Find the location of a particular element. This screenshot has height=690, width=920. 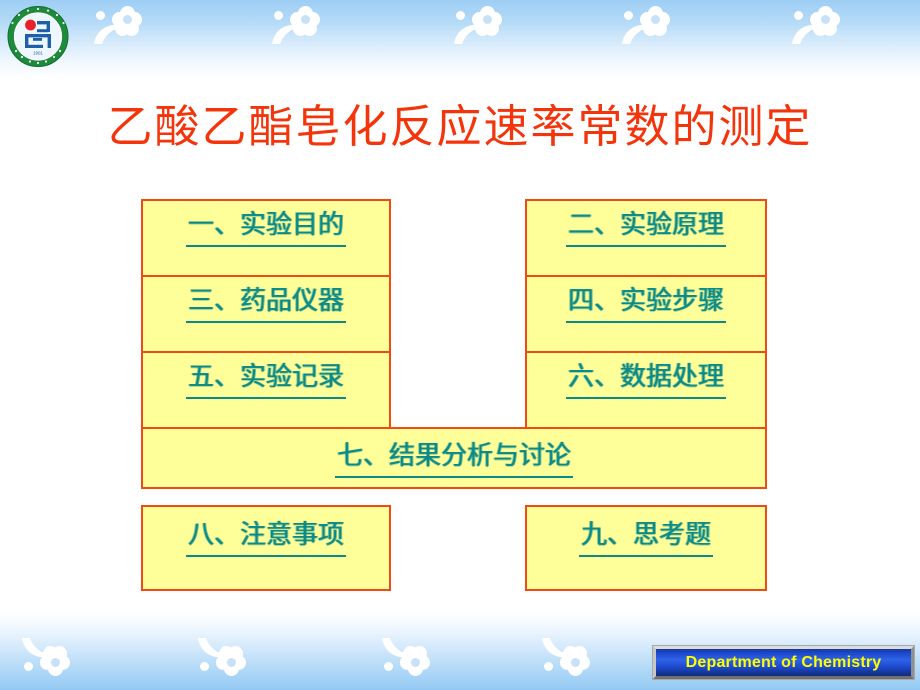

menu-item-label: 二、实验原理 is located at coordinates (645, 227).